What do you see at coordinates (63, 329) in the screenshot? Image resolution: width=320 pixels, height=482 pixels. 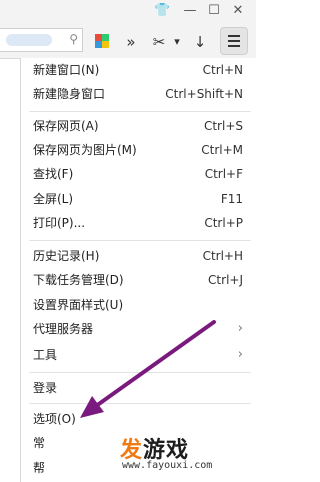 I see `menu-item-label: 代理服务器` at bounding box center [63, 329].